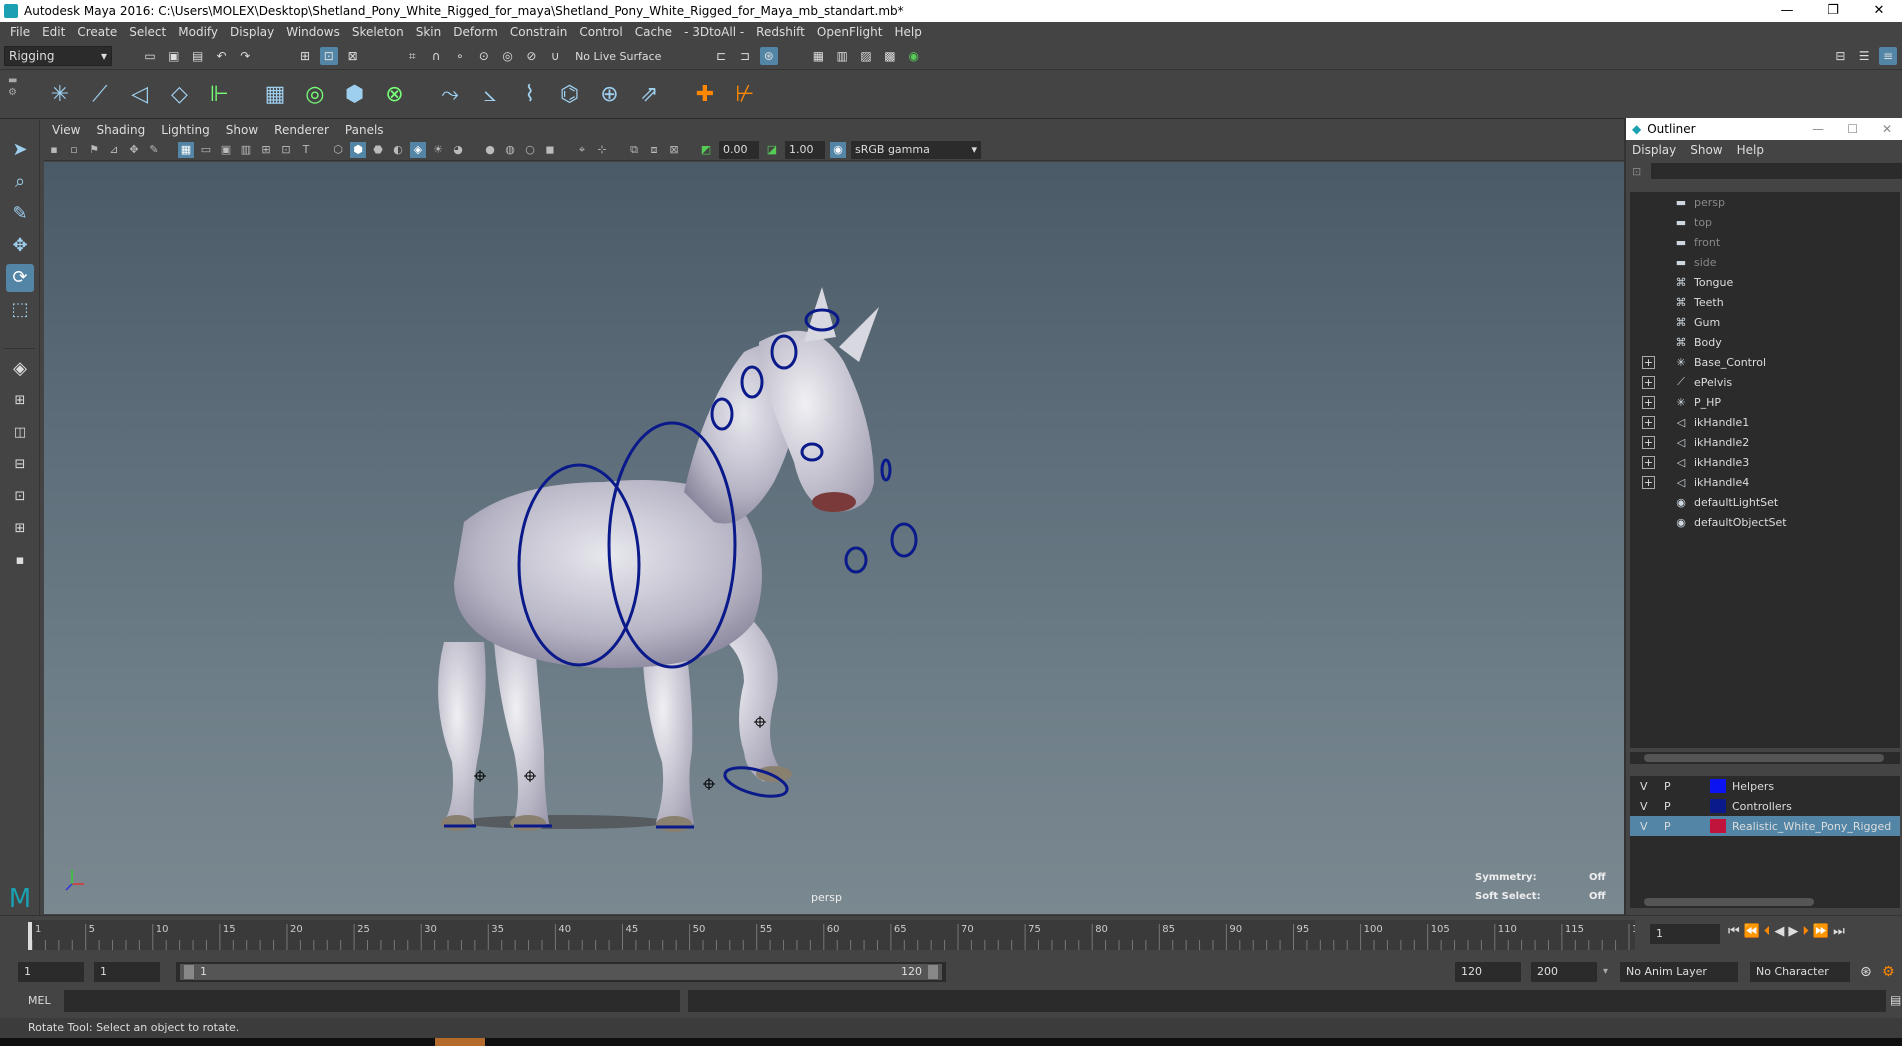 This screenshot has height=1046, width=1902. What do you see at coordinates (768, 56) in the screenshot?
I see `construction-history-icon: ⊛` at bounding box center [768, 56].